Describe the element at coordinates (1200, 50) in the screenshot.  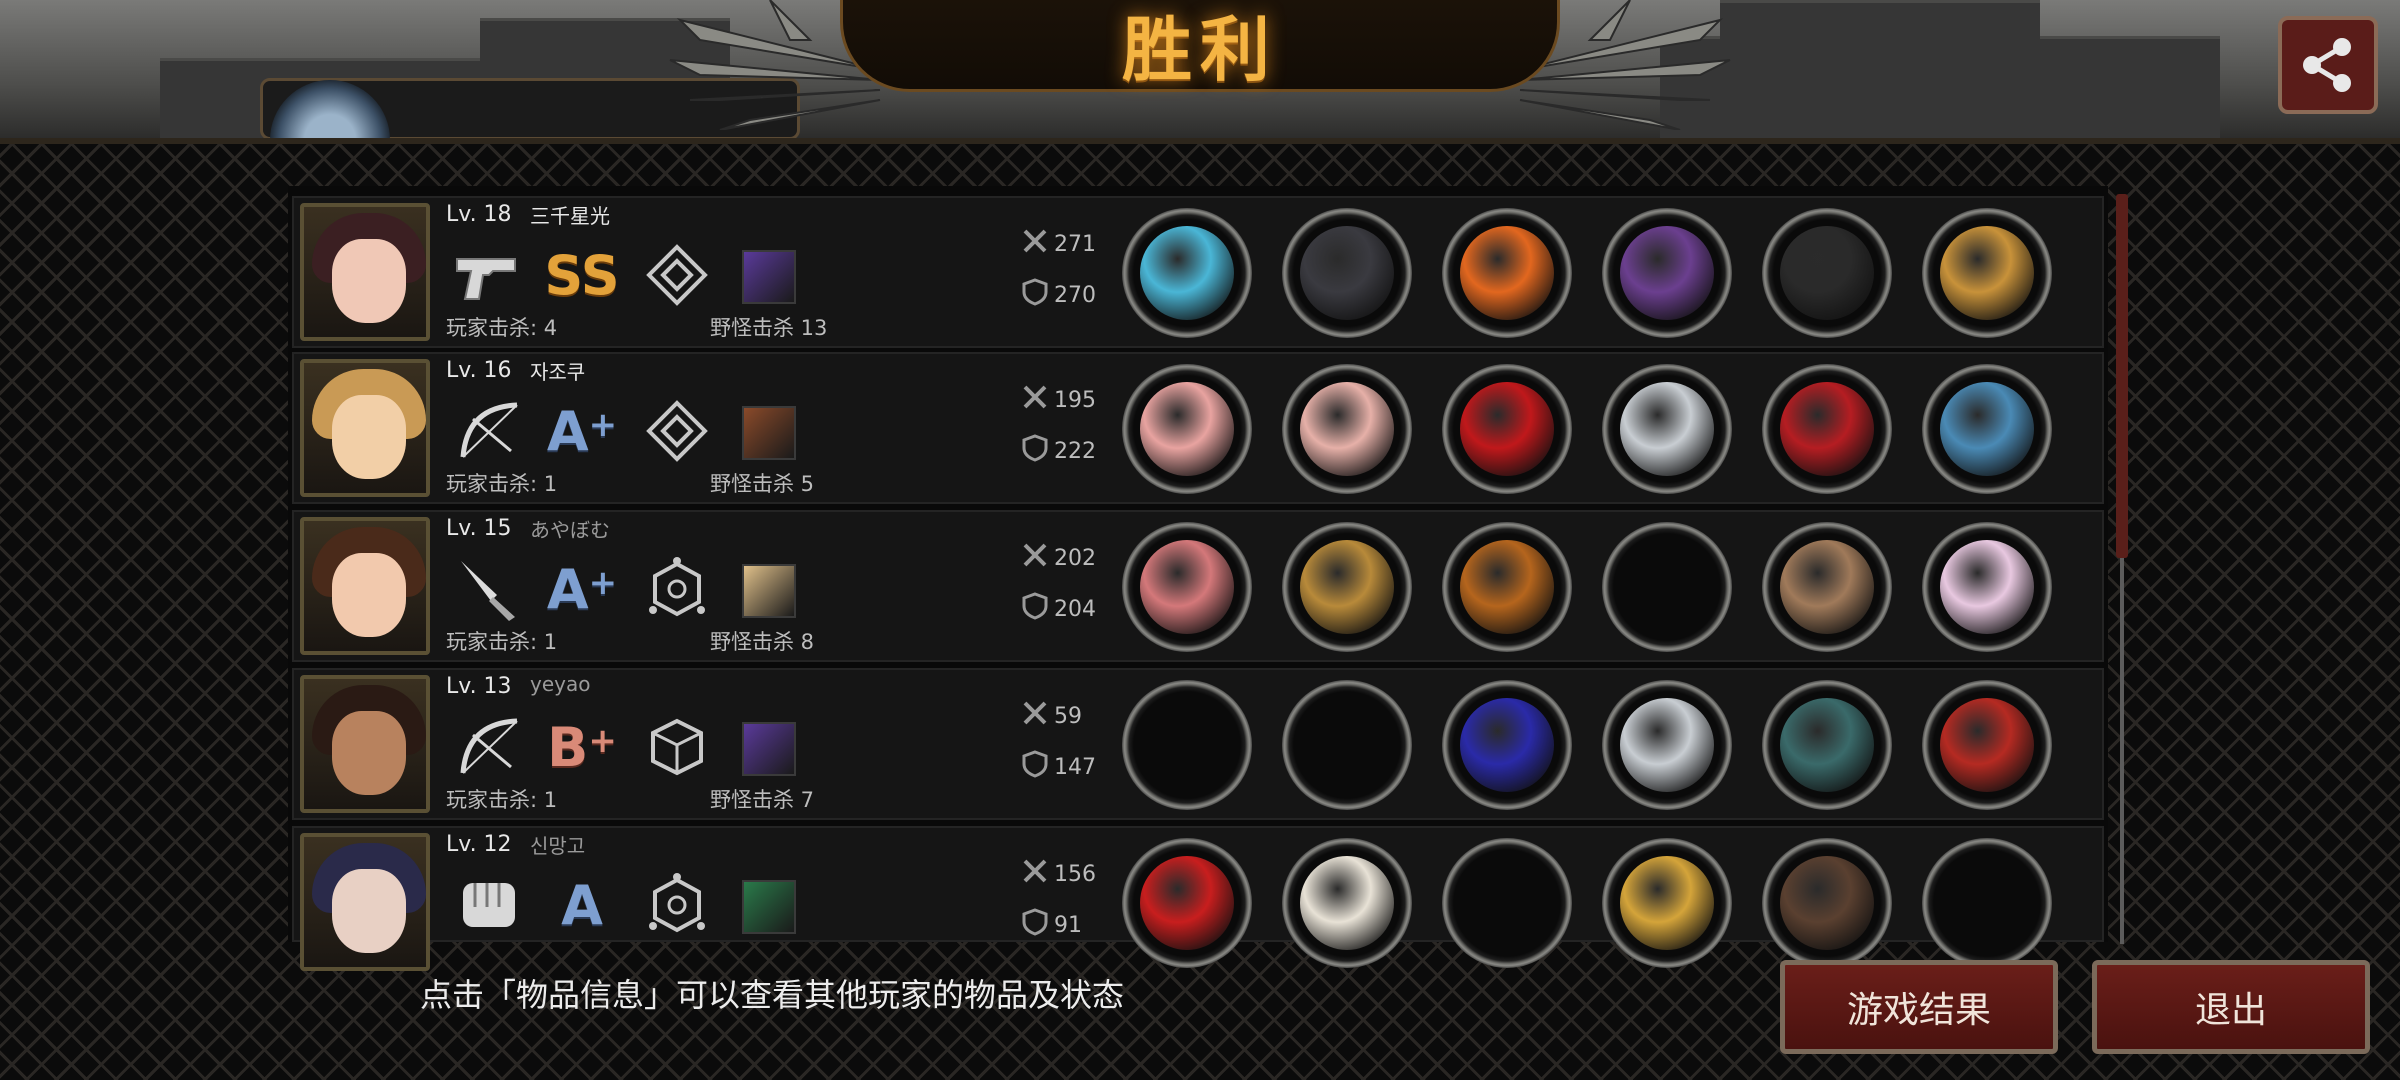
I see `victory-title: 胜利` at that location.